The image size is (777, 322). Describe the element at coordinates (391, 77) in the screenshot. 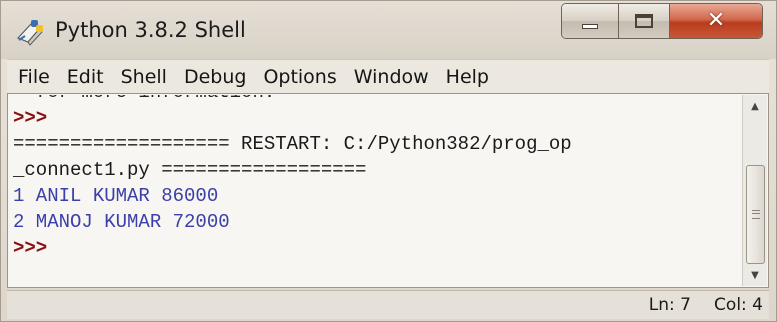

I see `menu-window: Window` at that location.